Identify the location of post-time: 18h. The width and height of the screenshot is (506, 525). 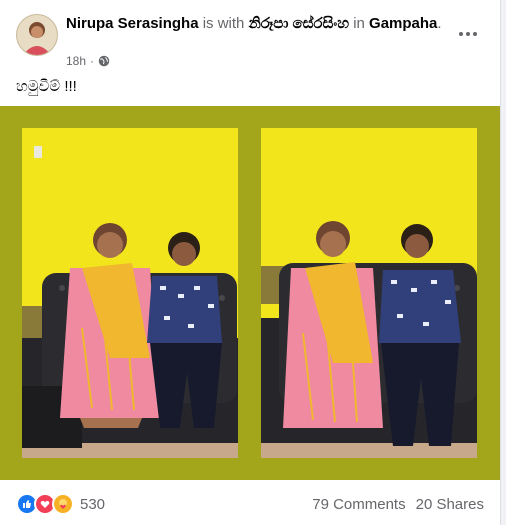
(76, 61).